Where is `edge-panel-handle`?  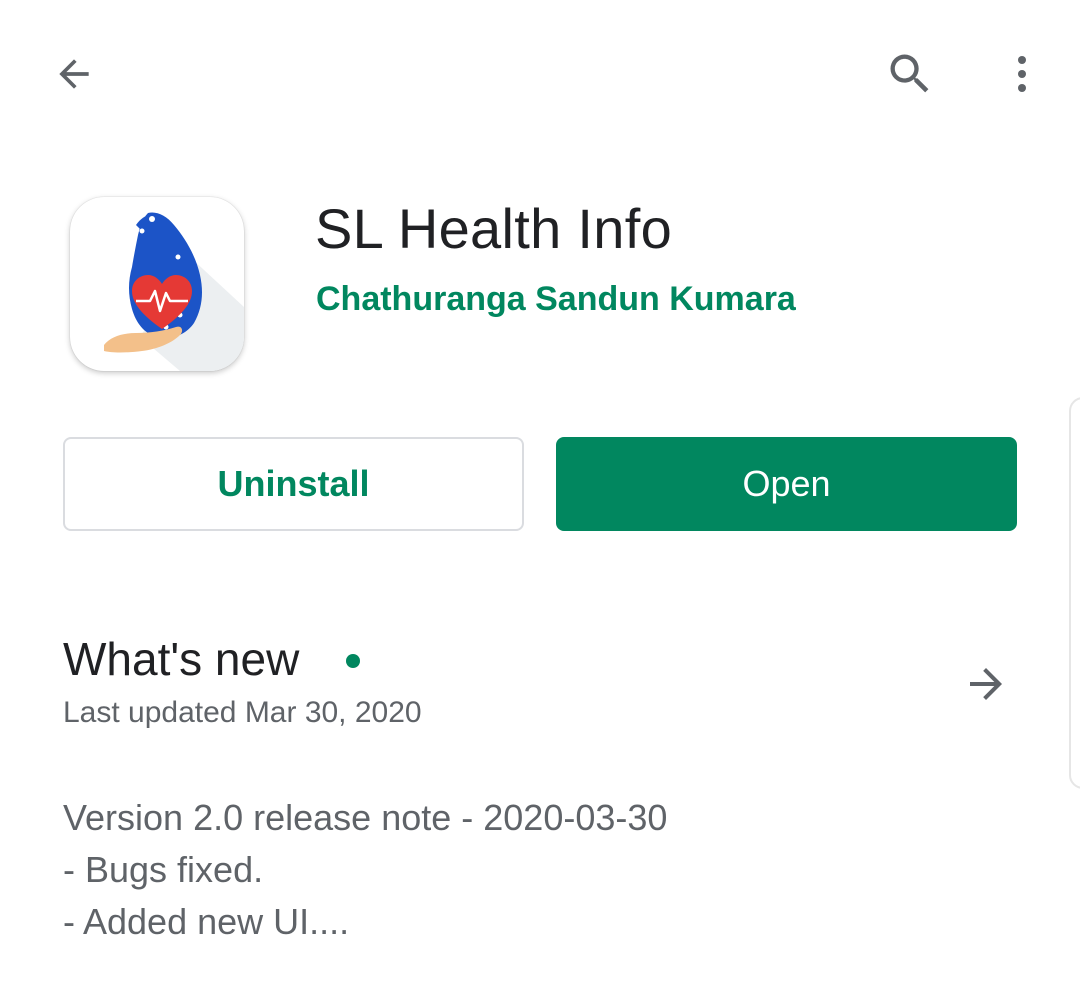 edge-panel-handle is located at coordinates (1074, 593).